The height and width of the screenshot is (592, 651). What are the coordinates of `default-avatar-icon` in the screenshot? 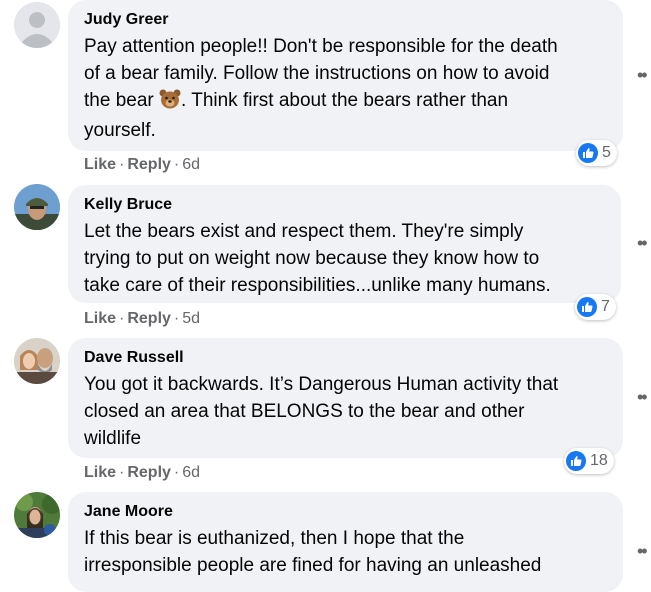 It's located at (37, 25).